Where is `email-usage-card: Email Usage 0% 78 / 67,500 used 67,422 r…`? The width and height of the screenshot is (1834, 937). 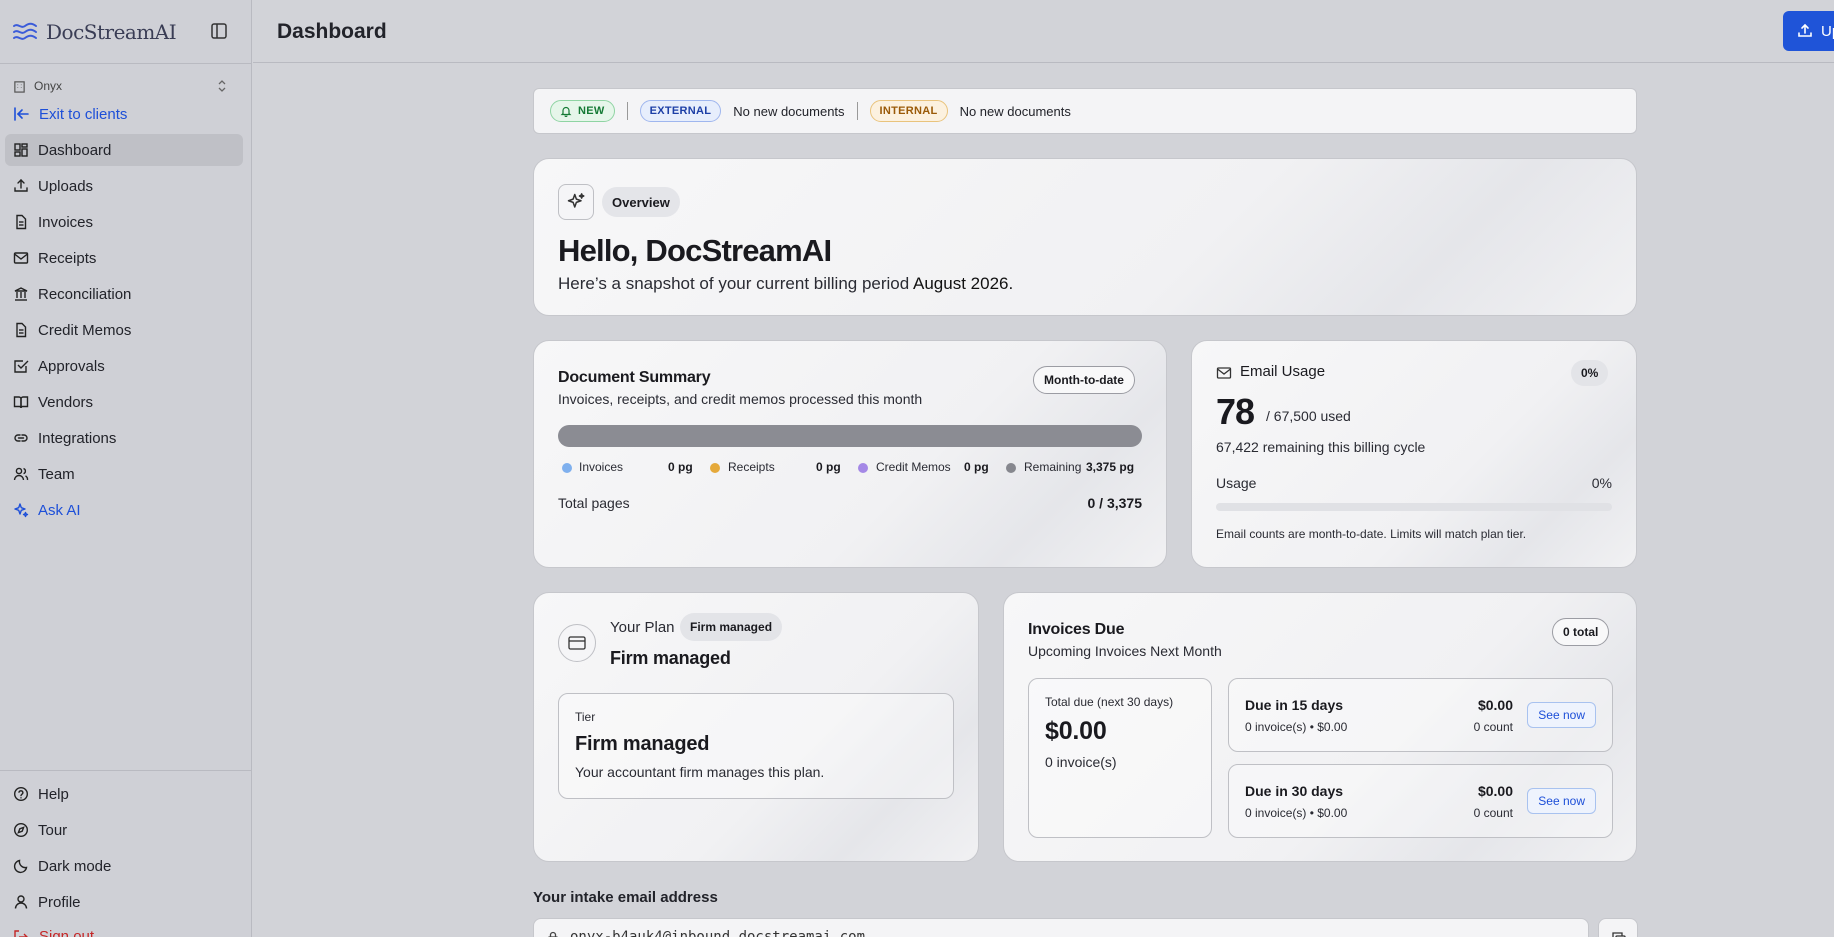
email-usage-card: Email Usage 0% 78 / 67,500 used 67,422 r… is located at coordinates (1414, 454).